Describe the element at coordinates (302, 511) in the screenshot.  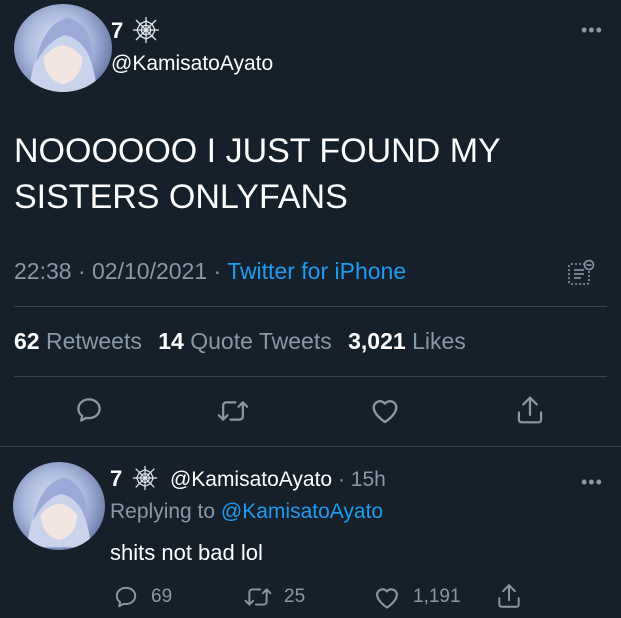
I see `replying-to-handle: @KamisatoAyato` at that location.